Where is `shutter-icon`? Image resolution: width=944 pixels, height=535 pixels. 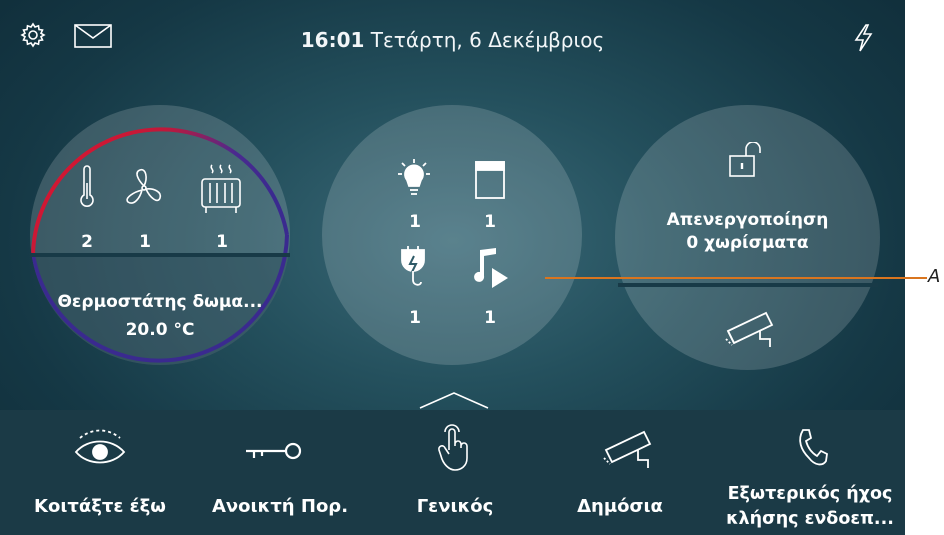
shutter-icon is located at coordinates (490, 182).